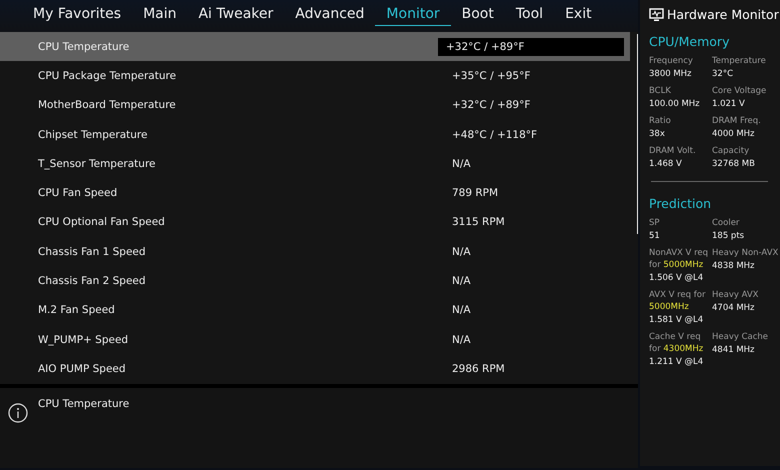 This screenshot has height=470, width=780. I want to click on setting-label: CPU Temperature, so click(83, 46).